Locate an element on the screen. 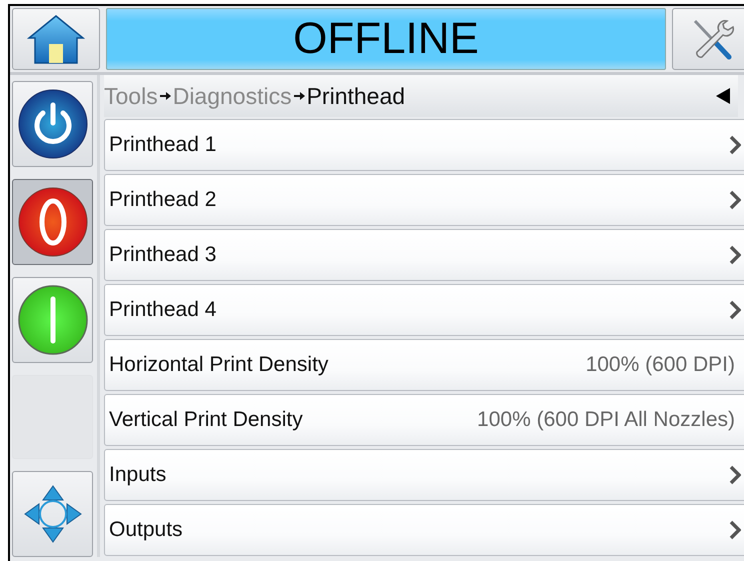 The image size is (744, 561). power-button is located at coordinates (52, 124).